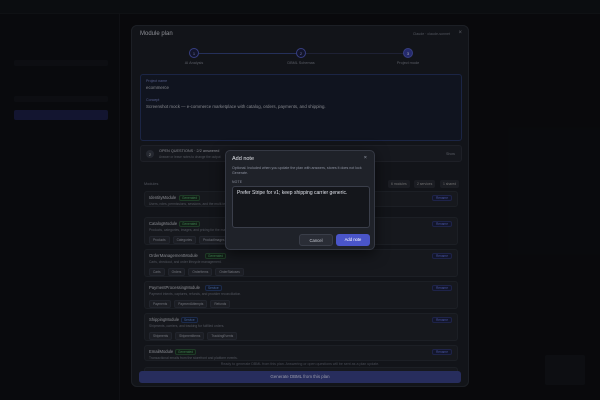 The height and width of the screenshot is (400, 600). I want to click on note-field-label: NOTE, so click(237, 182).